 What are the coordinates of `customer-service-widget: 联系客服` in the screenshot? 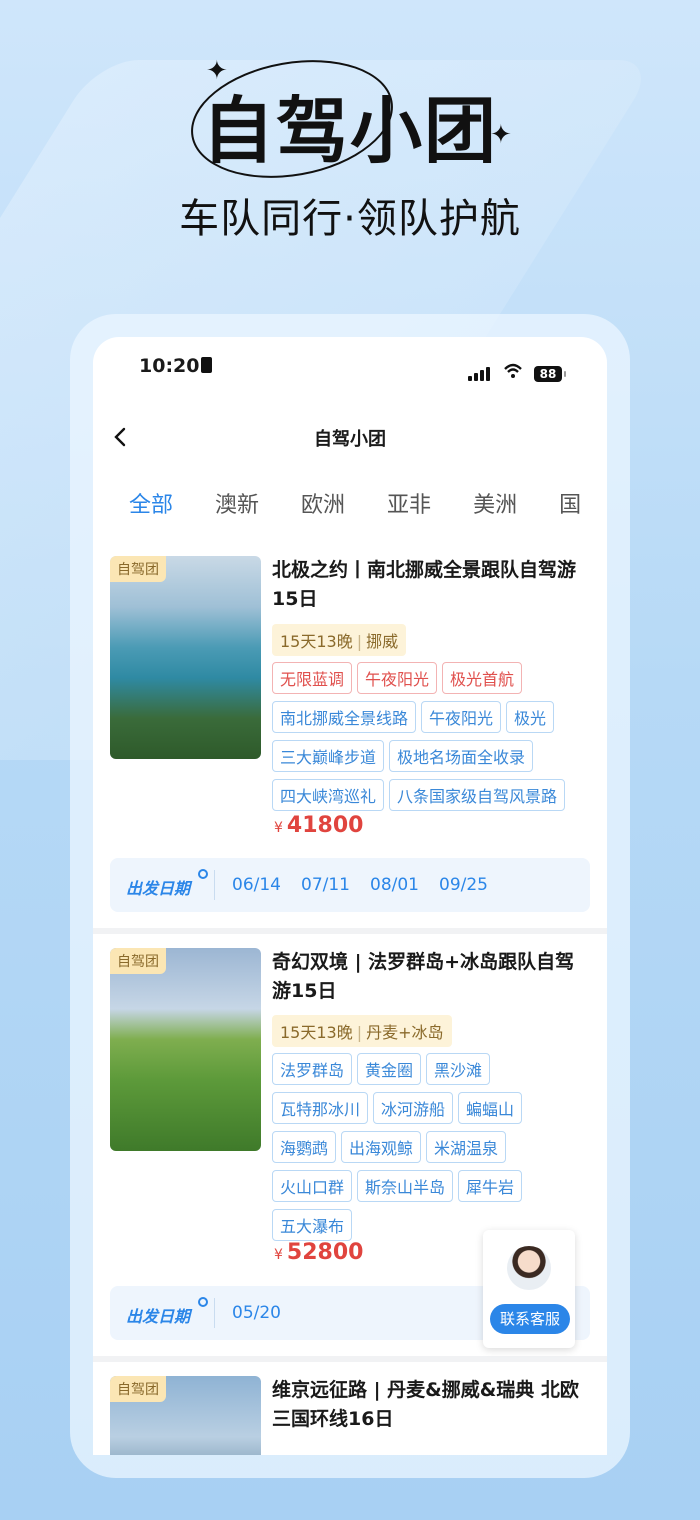 It's located at (529, 1289).